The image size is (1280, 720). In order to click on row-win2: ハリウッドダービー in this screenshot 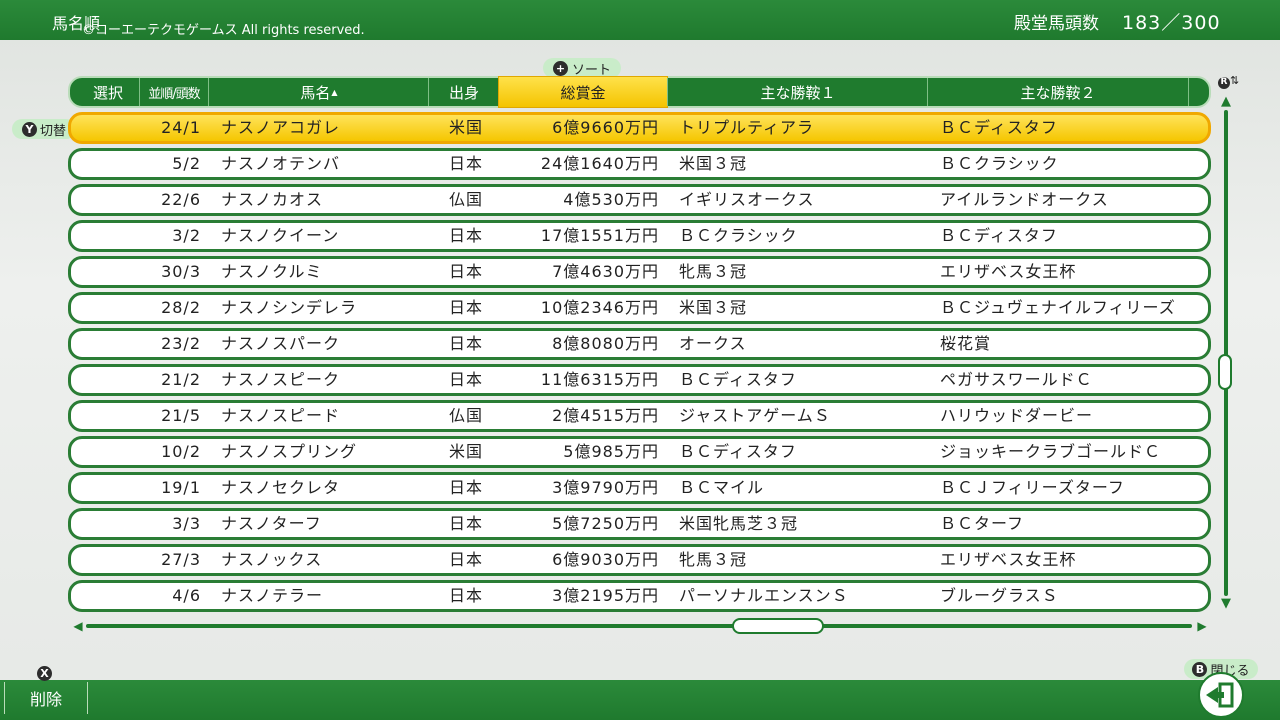, I will do `click(1017, 415)`.